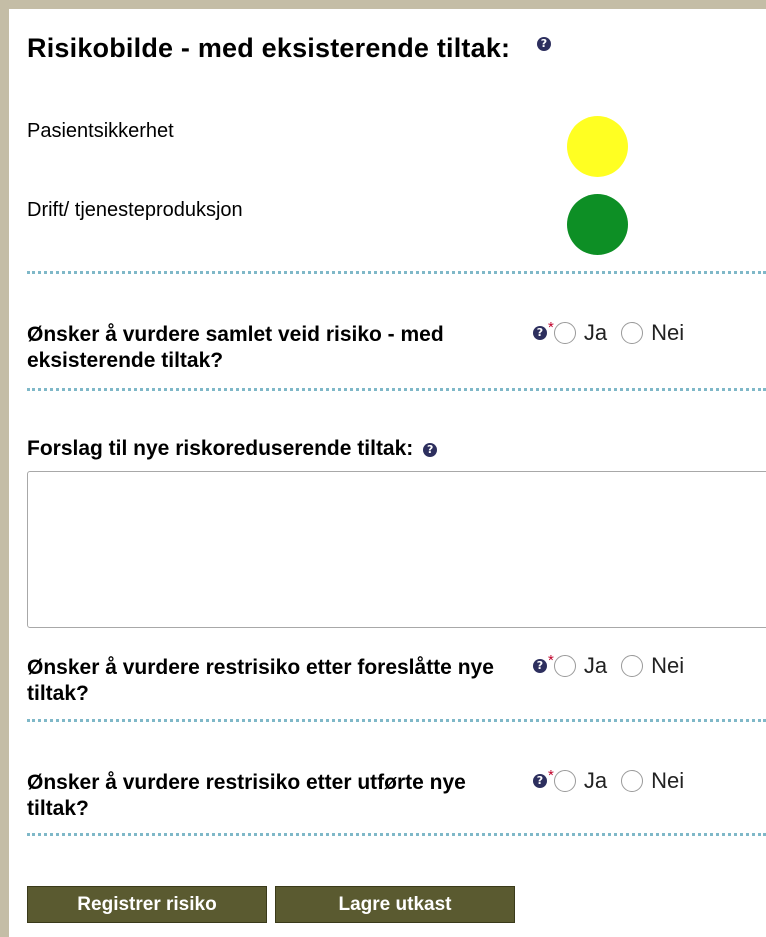  What do you see at coordinates (100, 131) in the screenshot?
I see `risk-label-pasientsikkerhet: Pasientsikkerhet` at bounding box center [100, 131].